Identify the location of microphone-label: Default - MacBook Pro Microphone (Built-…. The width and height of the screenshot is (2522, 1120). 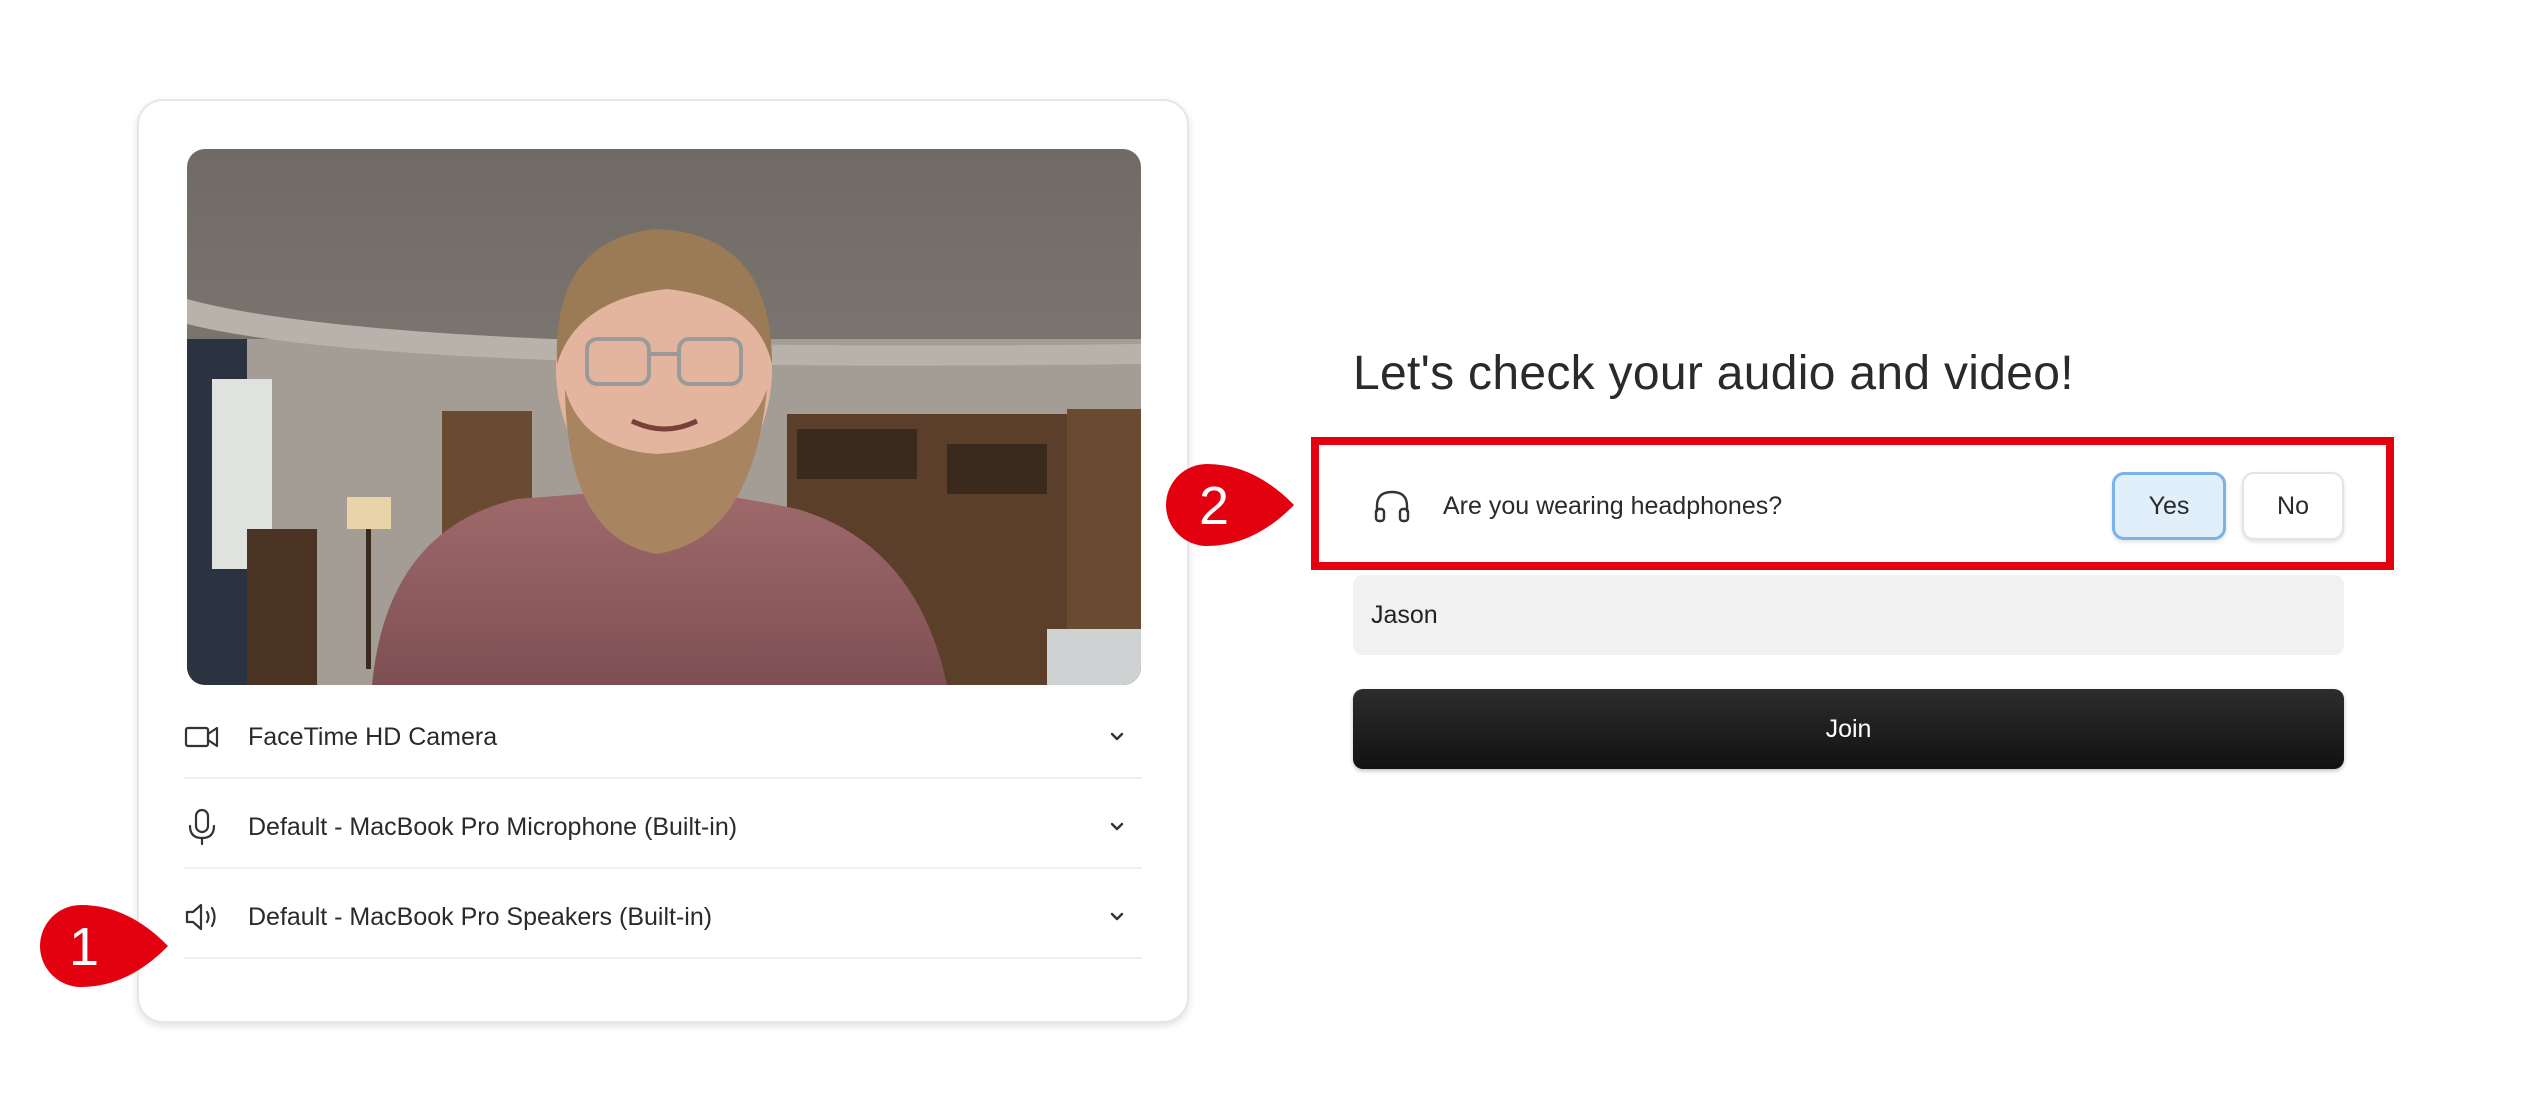
(493, 826).